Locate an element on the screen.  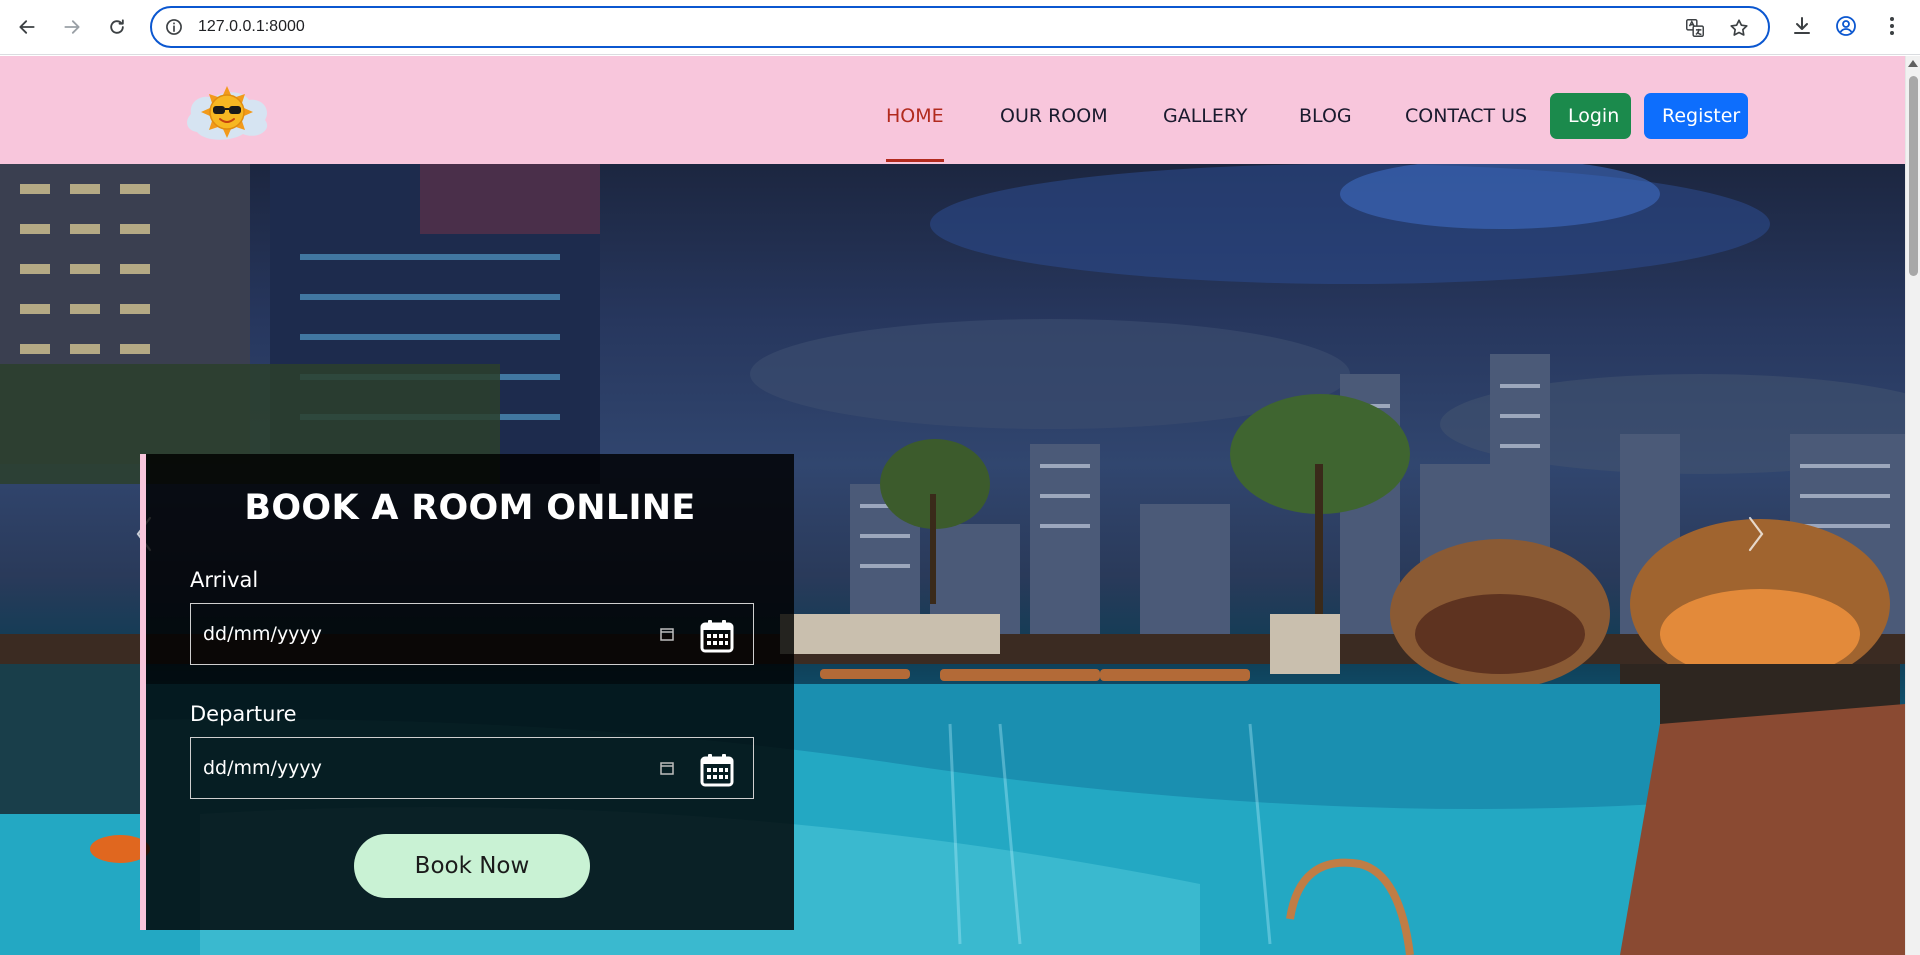
arrow-right-icon is located at coordinates (72, 27).